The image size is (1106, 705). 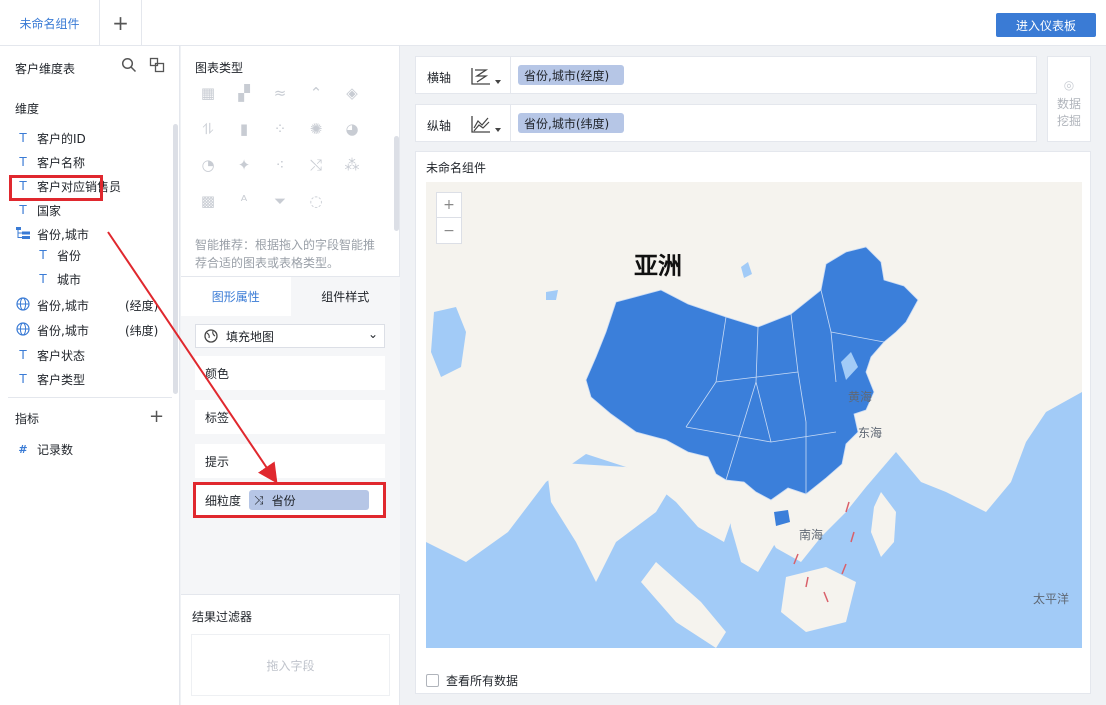 I want to click on view-all-data-toggle: 查看所有数据, so click(x=472, y=680).